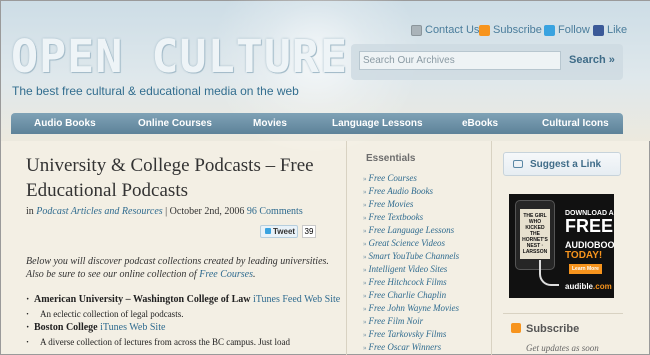 The height and width of the screenshot is (355, 650). Describe the element at coordinates (566, 164) in the screenshot. I see `suggest-label: Suggest a Link` at that location.